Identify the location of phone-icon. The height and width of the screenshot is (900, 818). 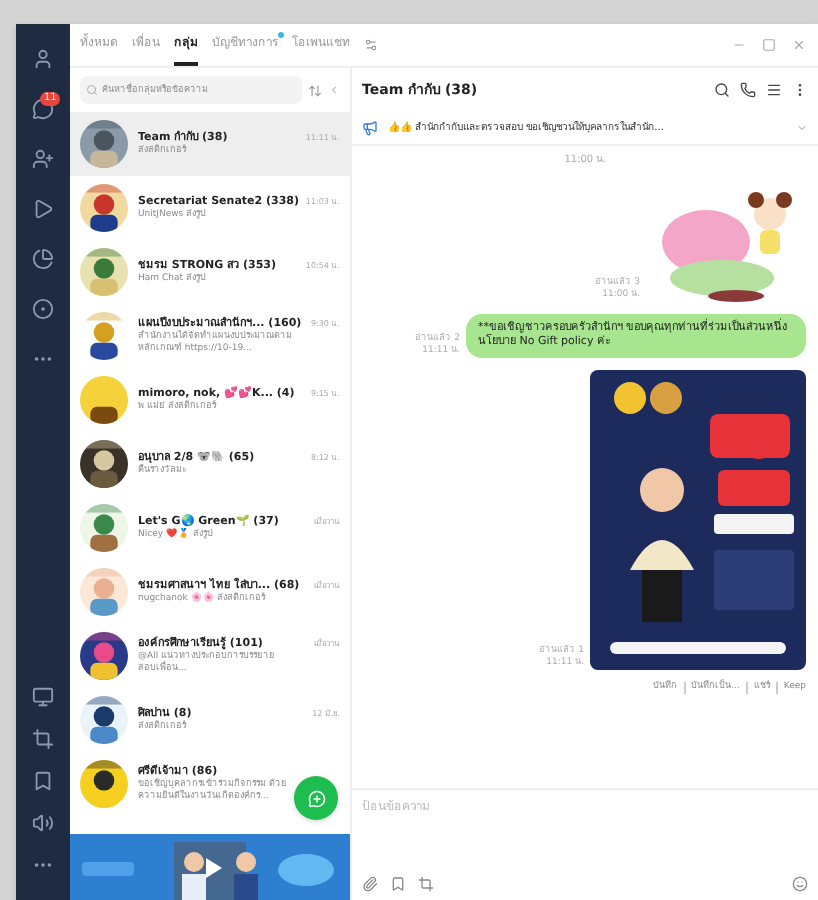
(748, 90).